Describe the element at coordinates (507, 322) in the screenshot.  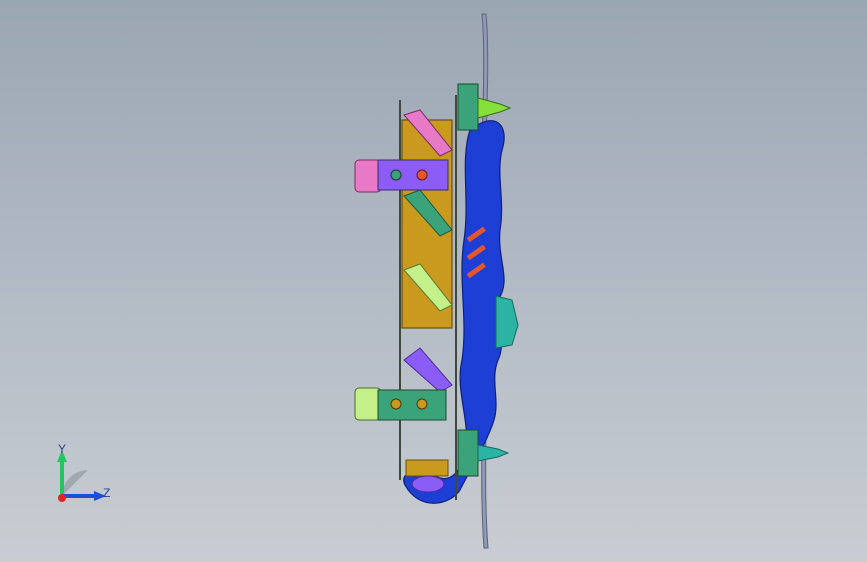
I see `camera-mount` at that location.